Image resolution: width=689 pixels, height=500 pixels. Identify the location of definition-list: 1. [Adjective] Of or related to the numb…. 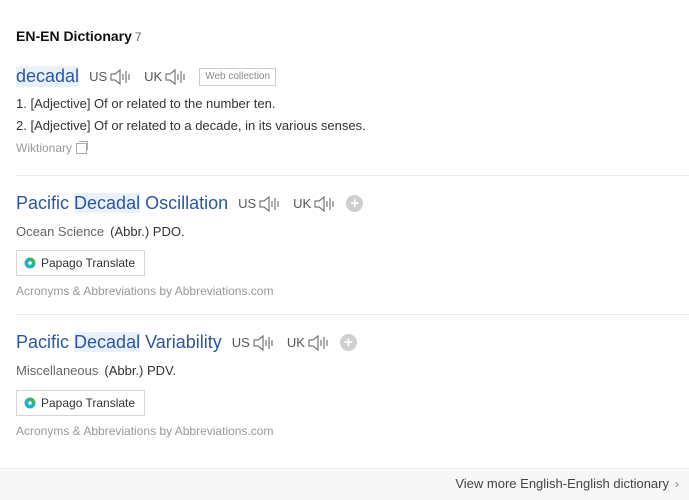
(352, 115).